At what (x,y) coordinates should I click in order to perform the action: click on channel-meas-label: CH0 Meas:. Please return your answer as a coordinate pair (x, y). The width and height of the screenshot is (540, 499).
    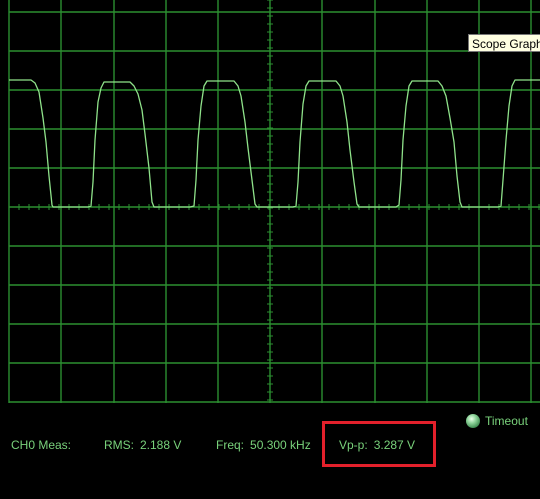
    Looking at the image, I should click on (41, 445).